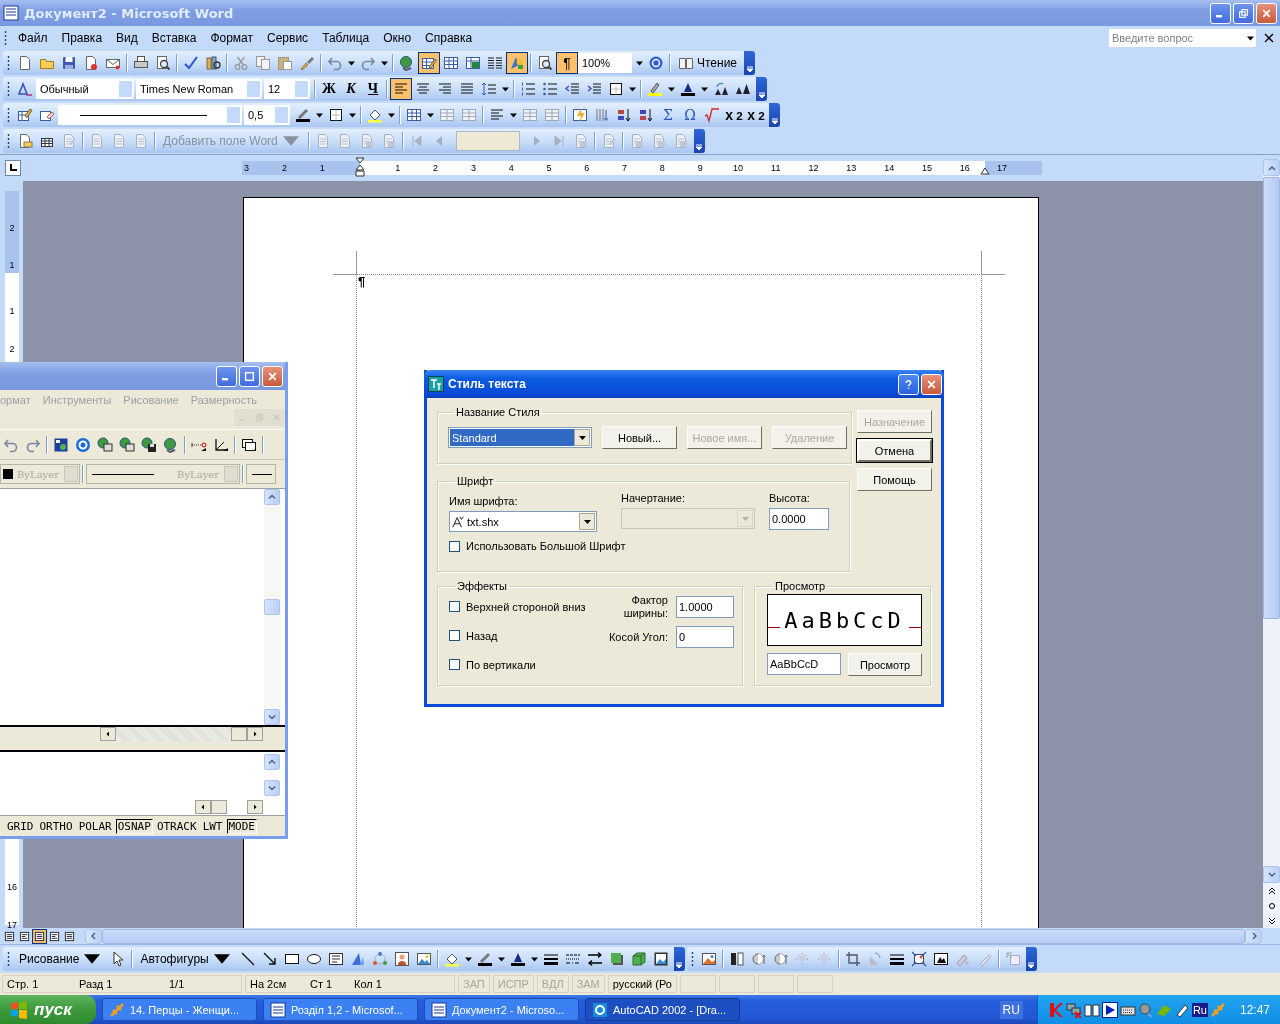 Image resolution: width=1280 pixels, height=1024 pixels. I want to click on ruler-number: 11, so click(776, 168).